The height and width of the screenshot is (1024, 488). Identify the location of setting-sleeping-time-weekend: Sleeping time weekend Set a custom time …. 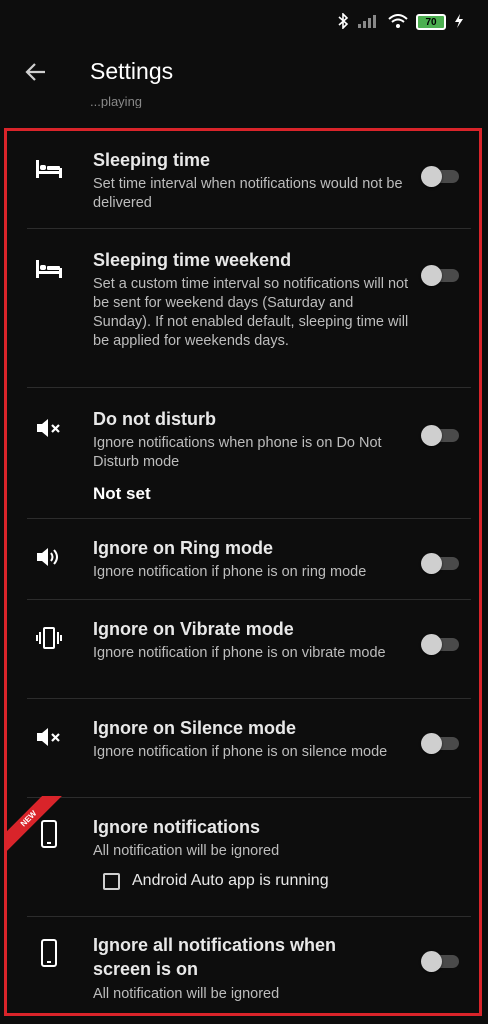
(243, 308).